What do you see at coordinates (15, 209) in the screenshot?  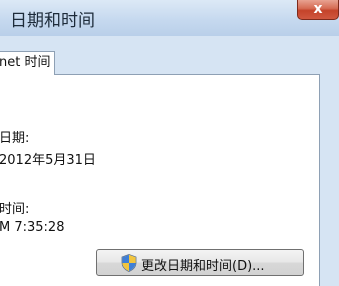 I see `time-label: 时间:` at bounding box center [15, 209].